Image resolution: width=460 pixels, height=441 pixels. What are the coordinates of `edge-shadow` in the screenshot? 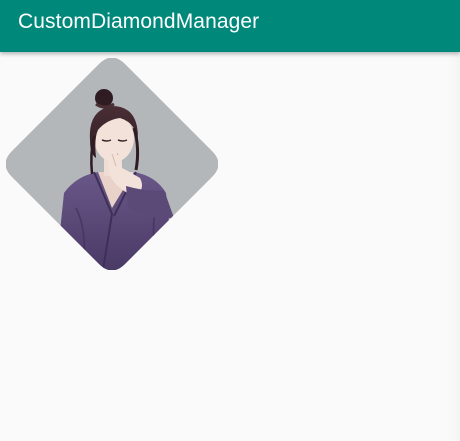 It's located at (454, 246).